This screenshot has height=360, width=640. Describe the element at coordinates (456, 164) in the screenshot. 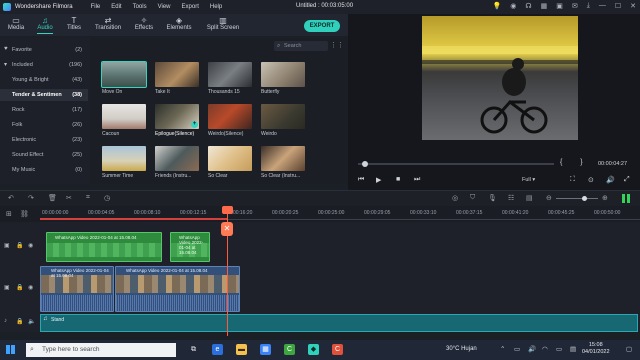

I see `preview-scrubber` at that location.